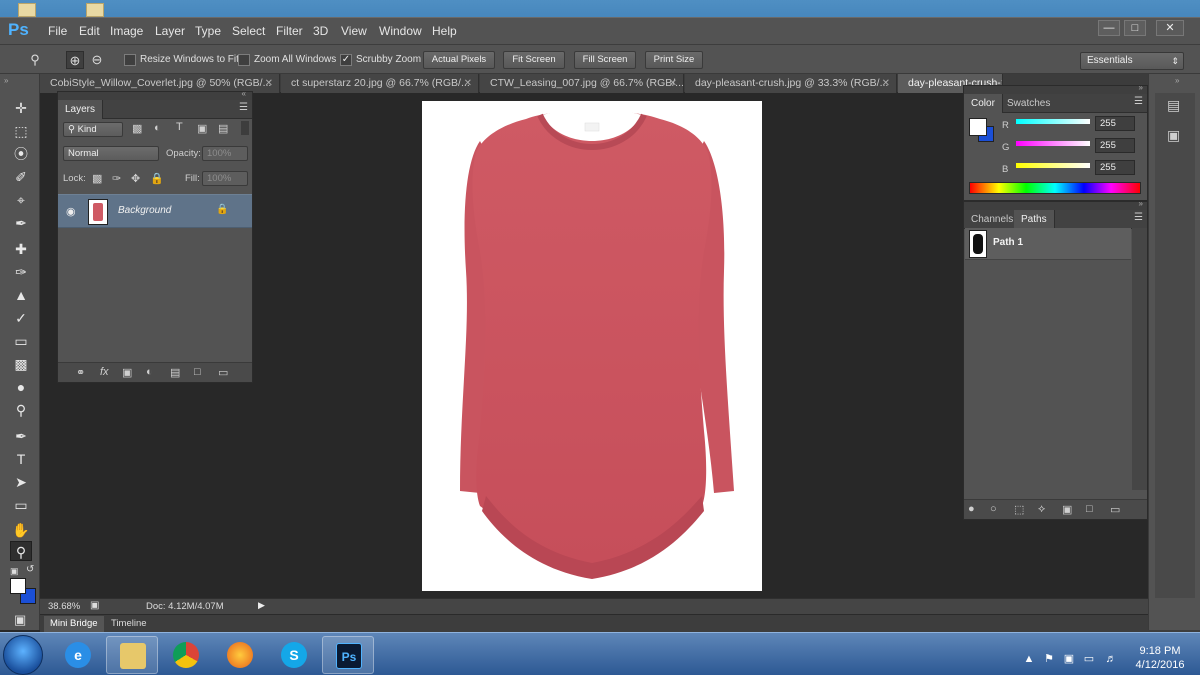  Describe the element at coordinates (111, 153) in the screenshot. I see `blend-mode-select: Normal` at that location.